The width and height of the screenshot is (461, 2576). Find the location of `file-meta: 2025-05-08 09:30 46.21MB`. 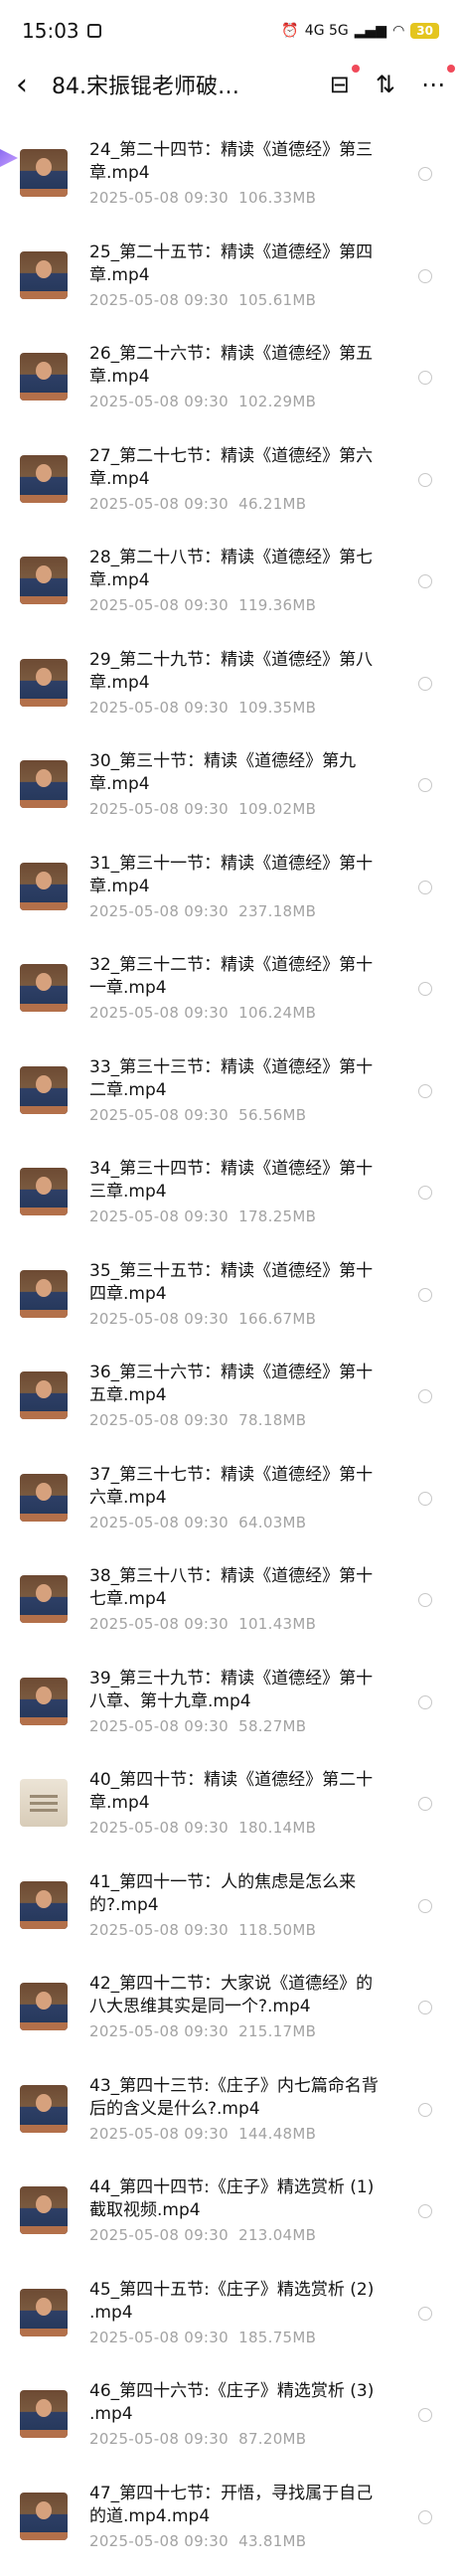

file-meta: 2025-05-08 09:30 46.21MB is located at coordinates (198, 504).